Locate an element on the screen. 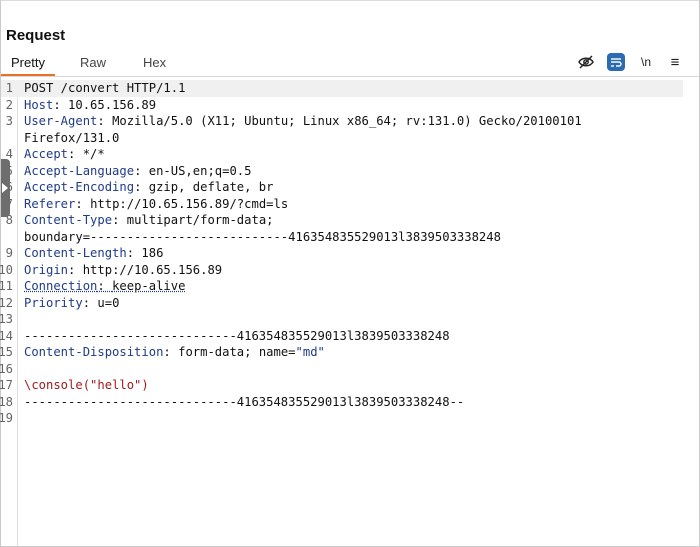  code-line: 8 Content-Type: multipart/form-data; is located at coordinates (350, 220).